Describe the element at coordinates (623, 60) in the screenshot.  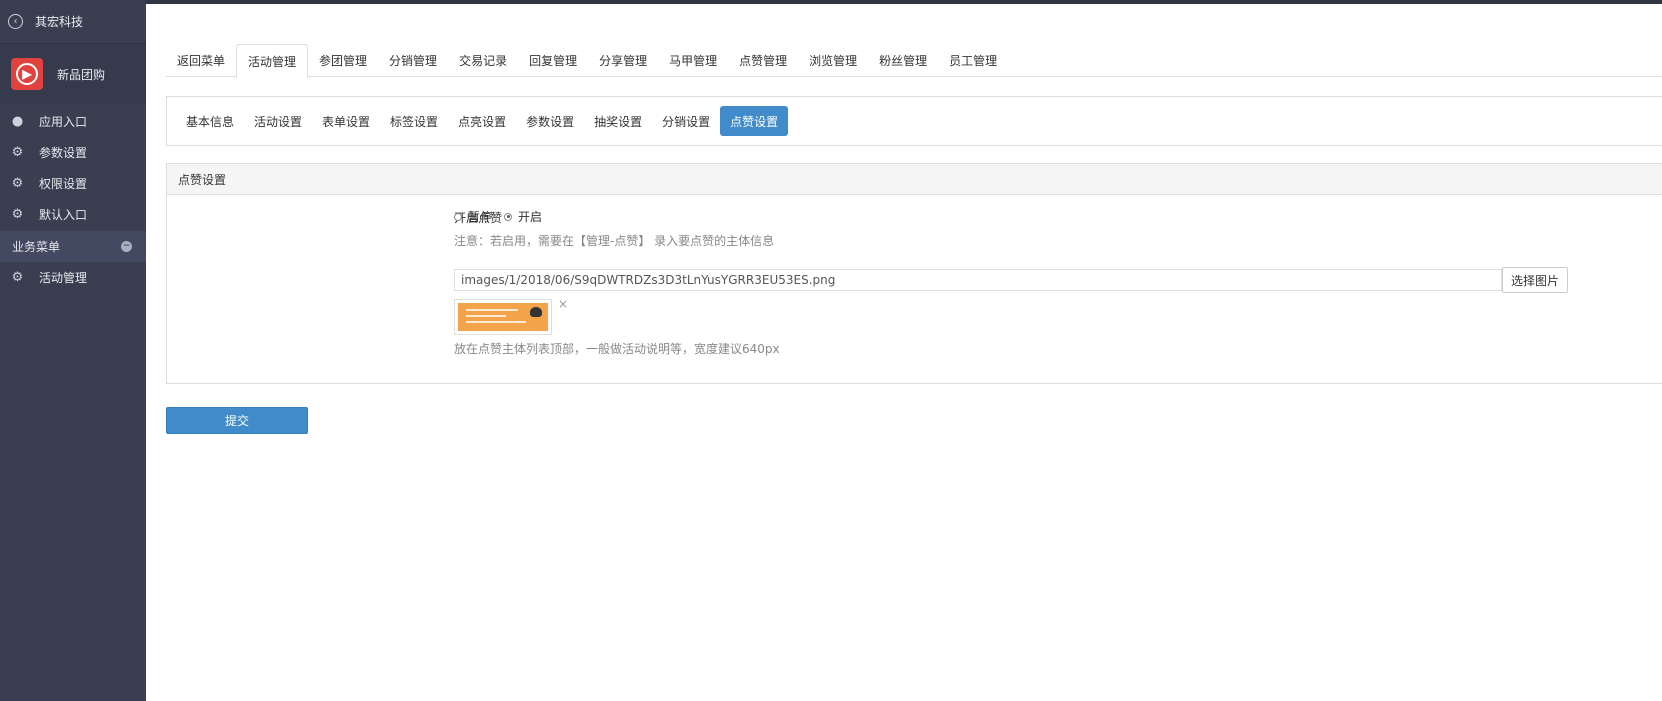
I see `tab-share-manage: 分享管理` at that location.